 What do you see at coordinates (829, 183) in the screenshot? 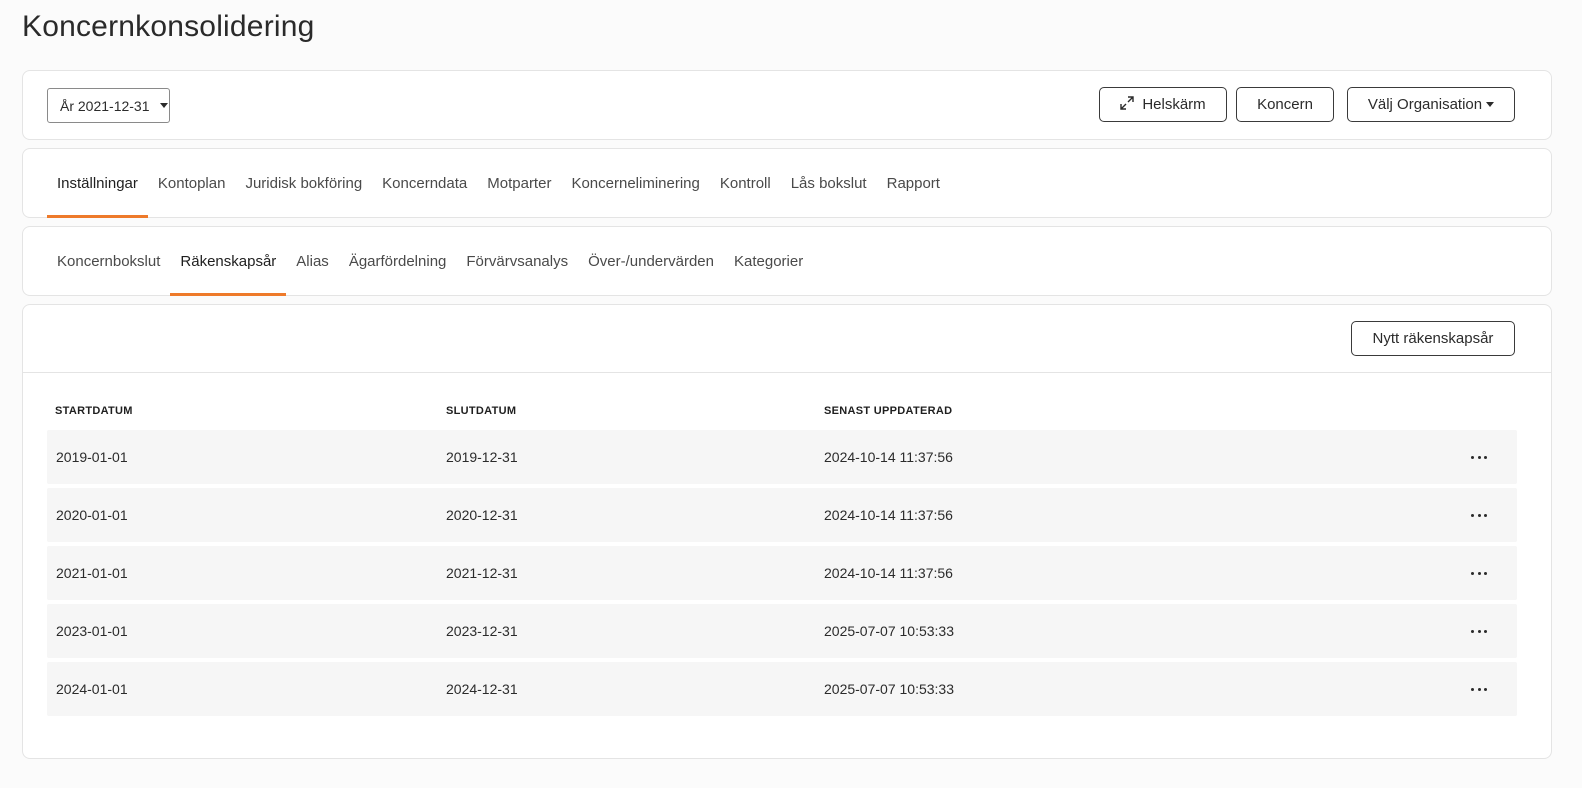
I see `tab-las-bokslut: Lås bokslut` at bounding box center [829, 183].